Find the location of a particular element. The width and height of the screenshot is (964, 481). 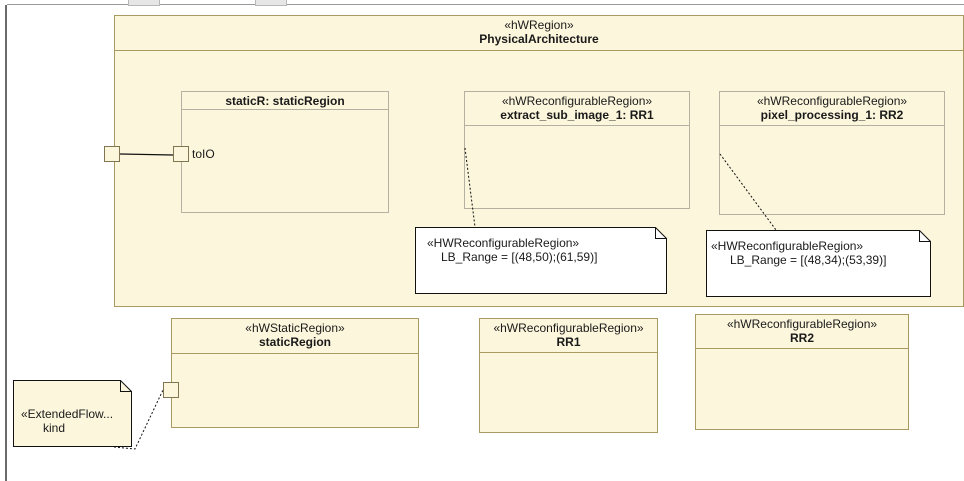

flow-note-value: kind is located at coordinates (54, 428).